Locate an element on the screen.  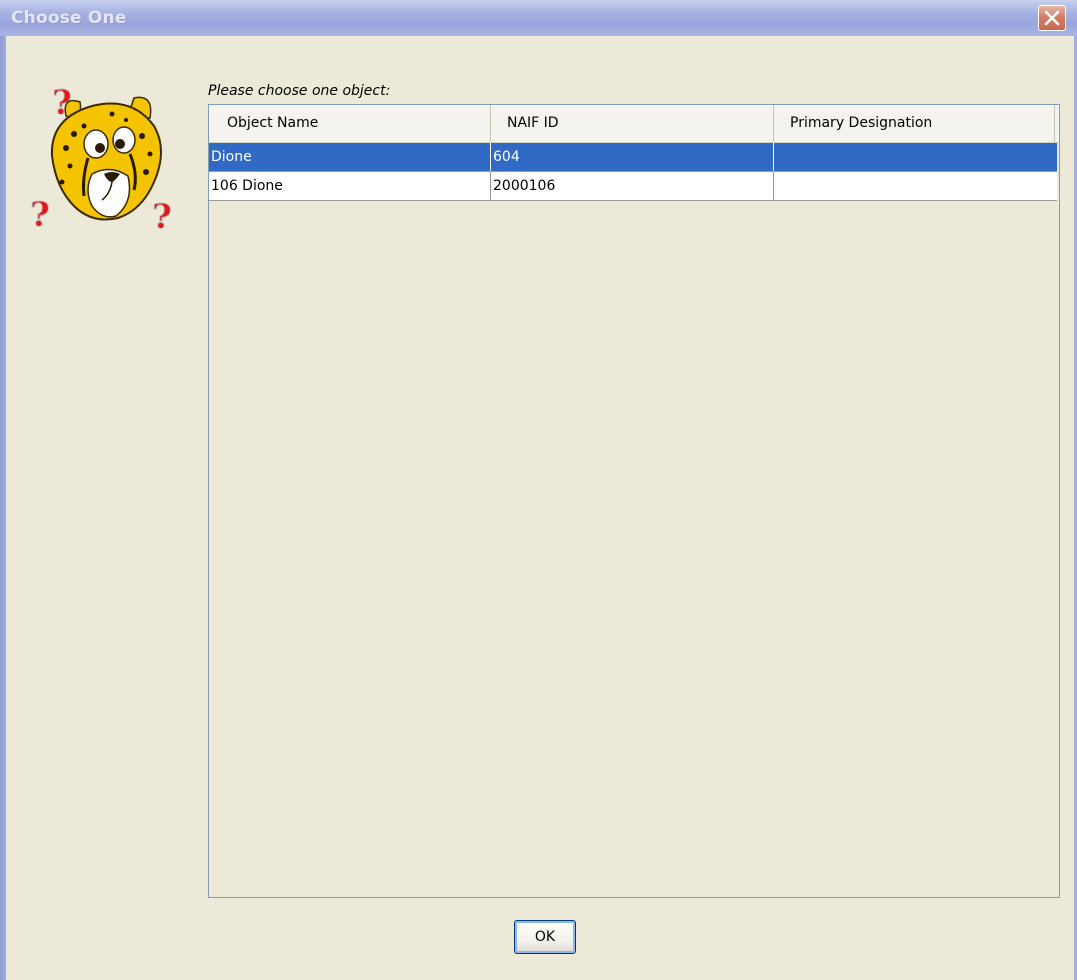
ok-button: OK is located at coordinates (545, 937).